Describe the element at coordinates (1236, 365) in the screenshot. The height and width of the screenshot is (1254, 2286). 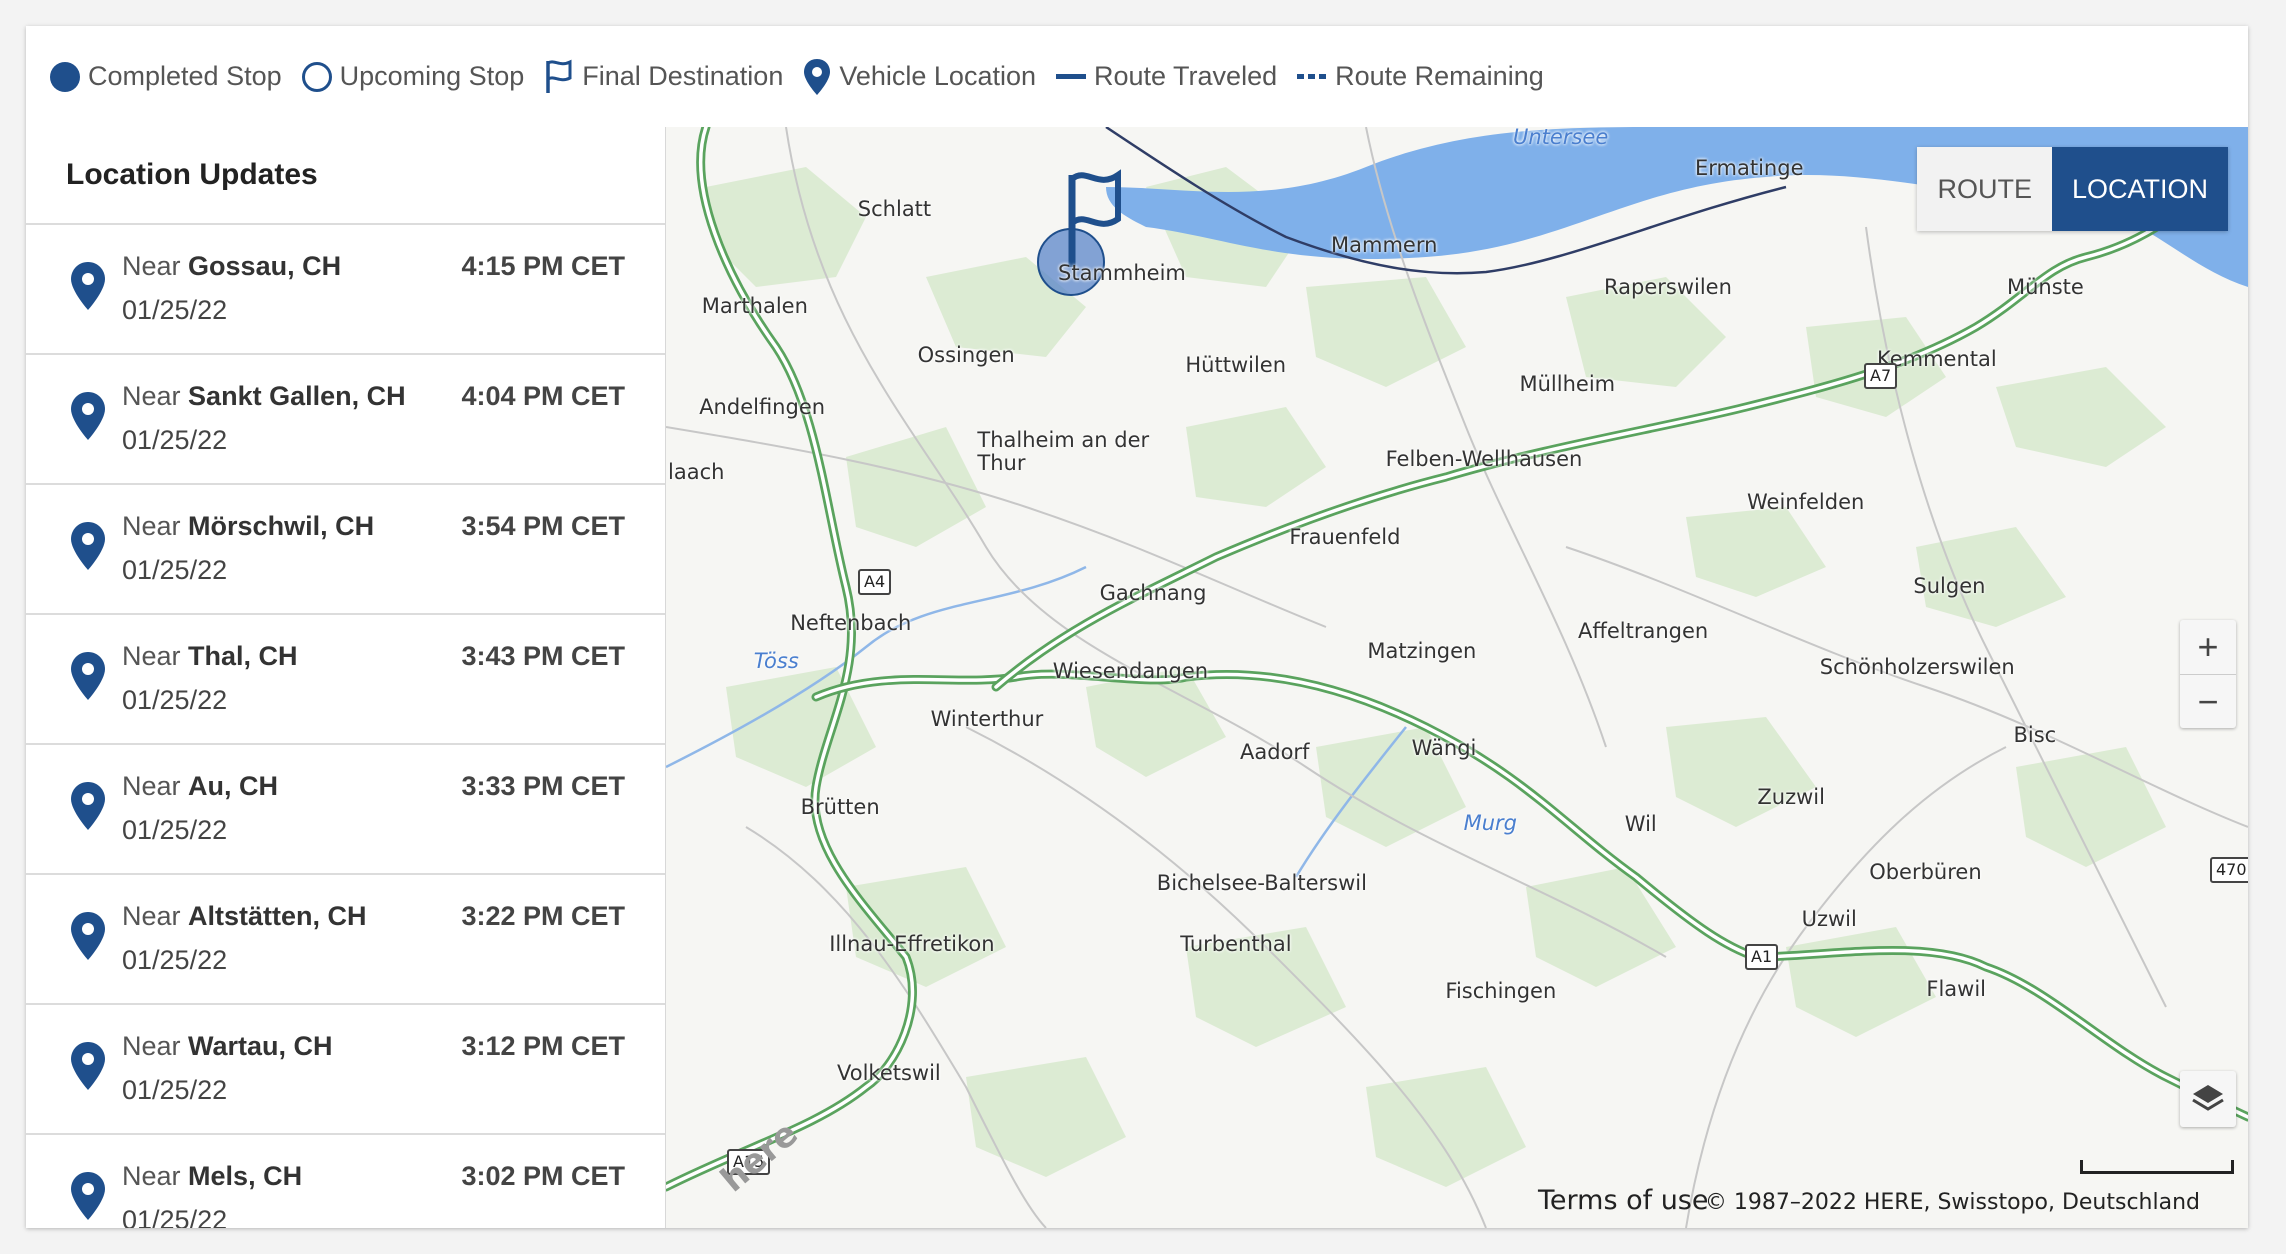
I see `place-label-huttwilen: Hüttwilen` at that location.